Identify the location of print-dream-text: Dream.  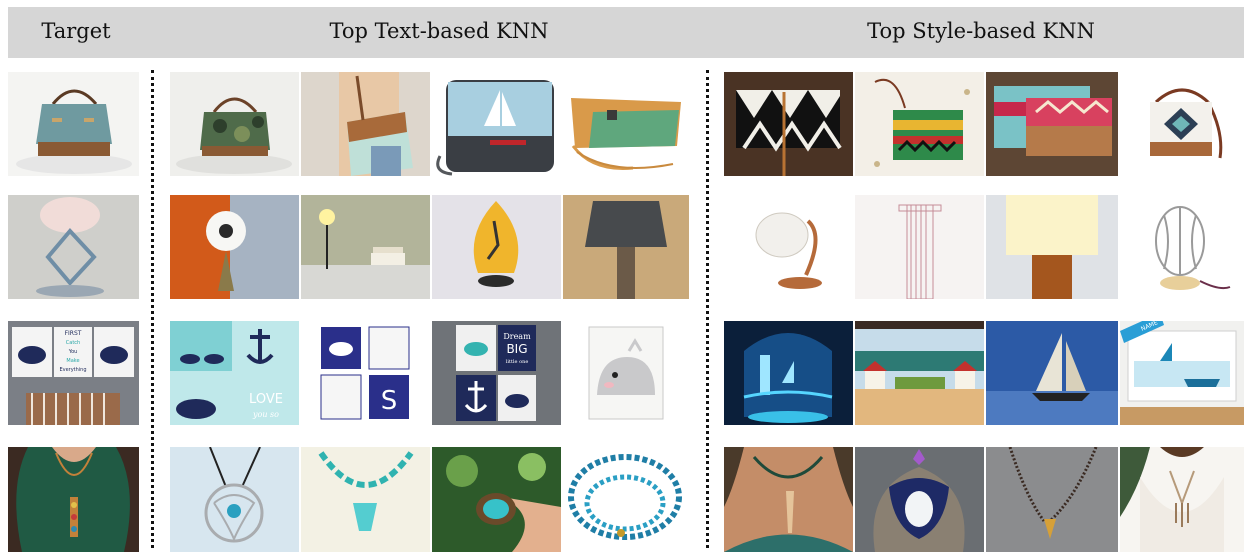
(517, 336).